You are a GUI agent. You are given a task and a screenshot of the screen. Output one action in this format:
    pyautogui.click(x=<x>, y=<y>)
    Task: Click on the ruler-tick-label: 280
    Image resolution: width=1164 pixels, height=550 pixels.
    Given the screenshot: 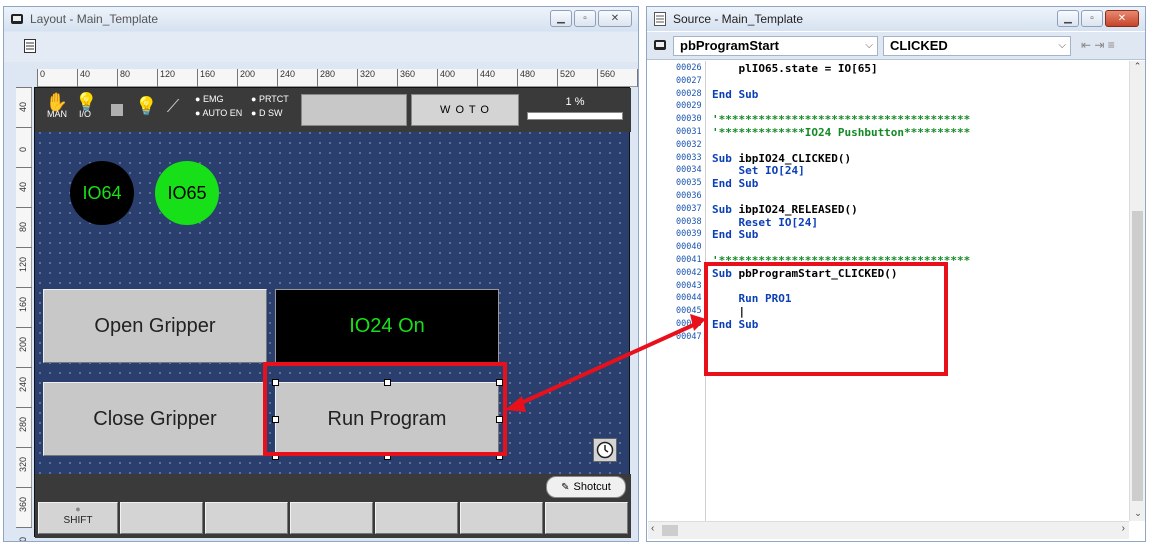 What is the action you would take?
    pyautogui.click(x=326, y=78)
    